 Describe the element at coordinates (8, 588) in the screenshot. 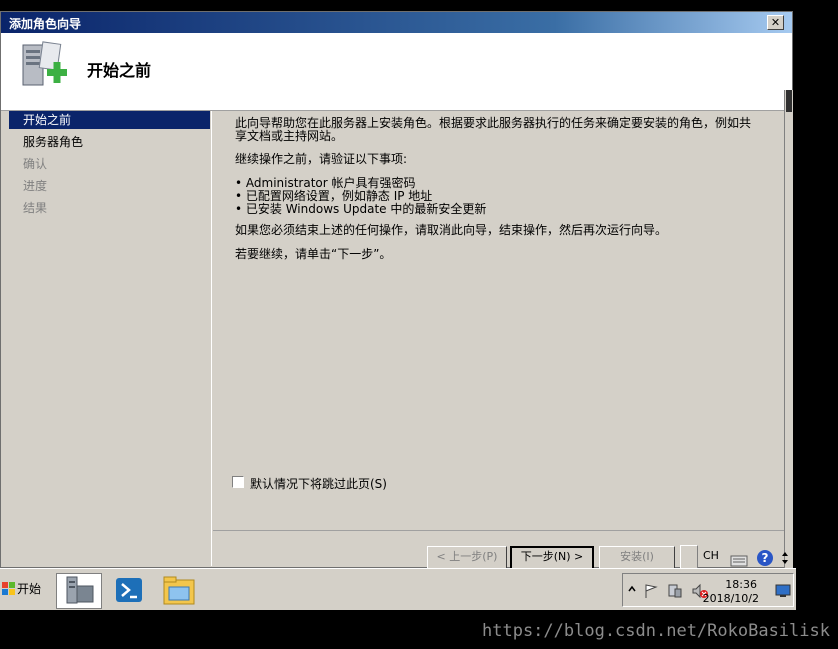

I see `windows-logo-icon` at that location.